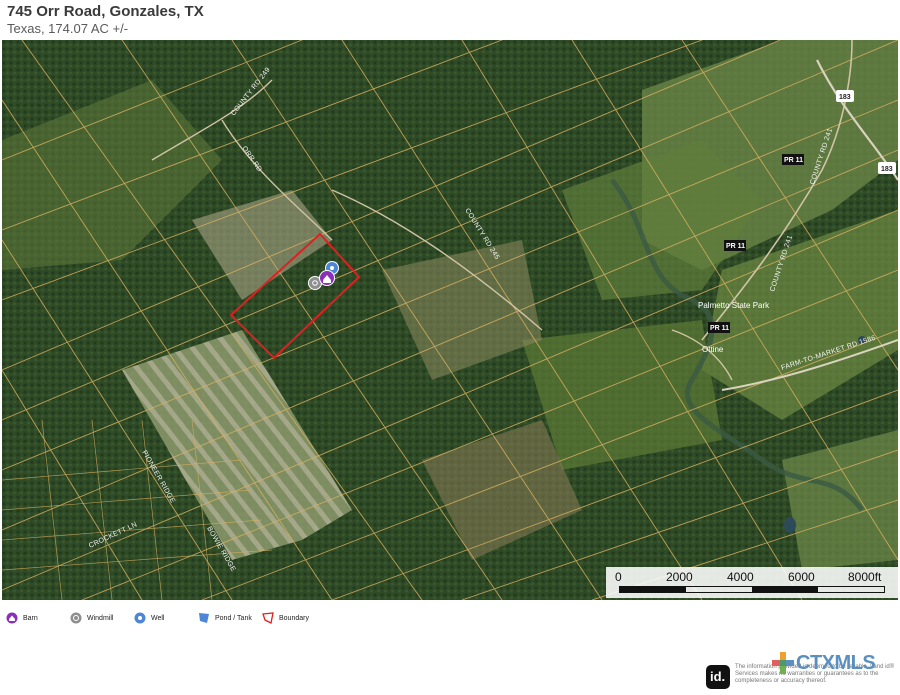  I want to click on shield-pr11b-text: PR 11, so click(735, 246).